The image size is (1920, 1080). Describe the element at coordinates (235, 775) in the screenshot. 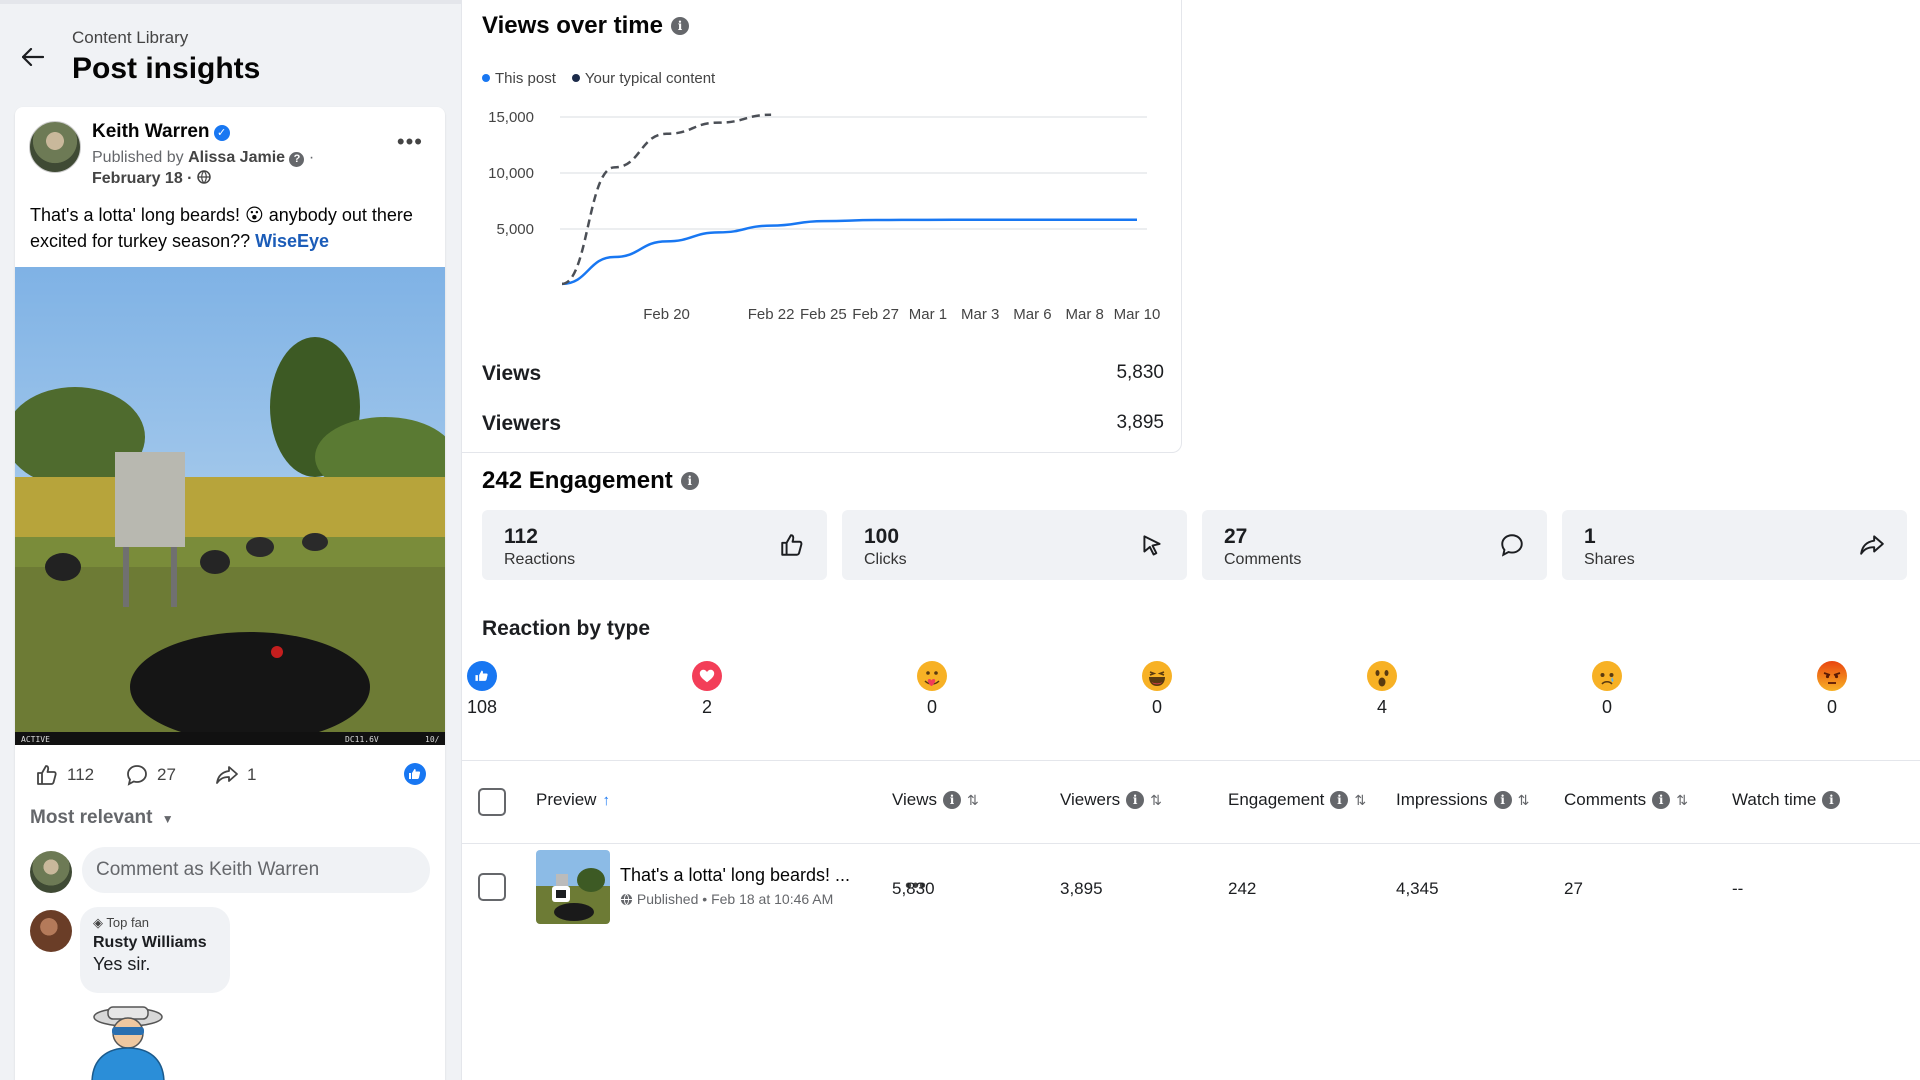

I see `share-action: 1` at that location.